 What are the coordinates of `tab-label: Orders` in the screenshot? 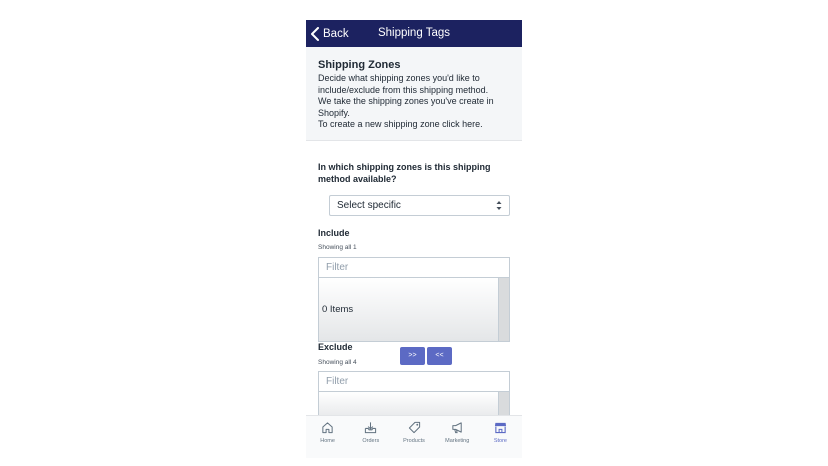 It's located at (371, 441).